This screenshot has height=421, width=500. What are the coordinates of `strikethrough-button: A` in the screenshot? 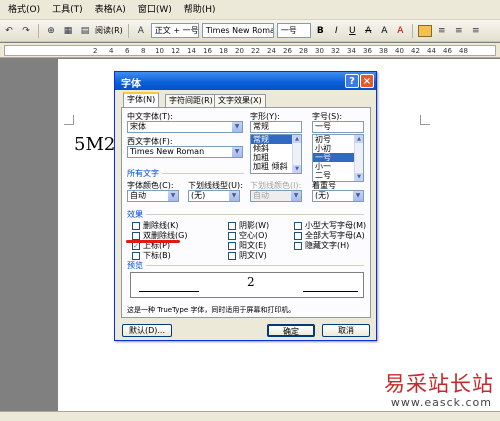 It's located at (368, 31).